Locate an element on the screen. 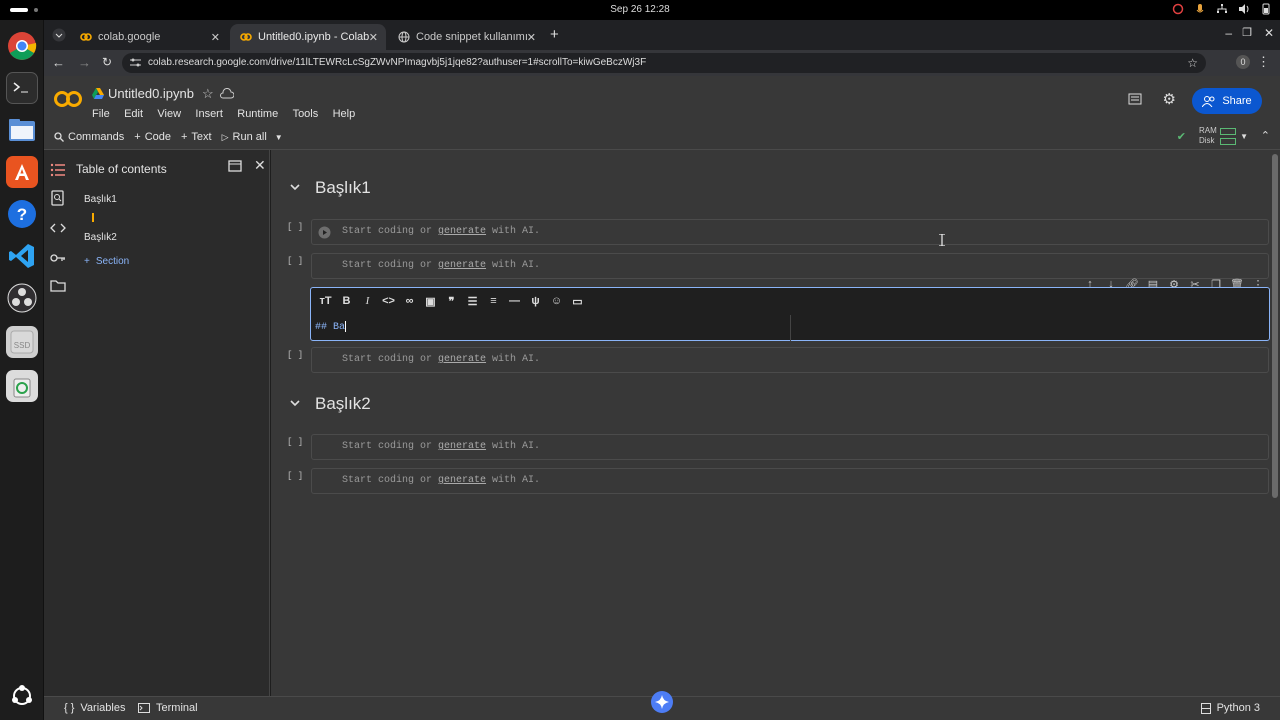 The width and height of the screenshot is (1280, 720). toc-item-baslik2: Başlık2 is located at coordinates (100, 237).